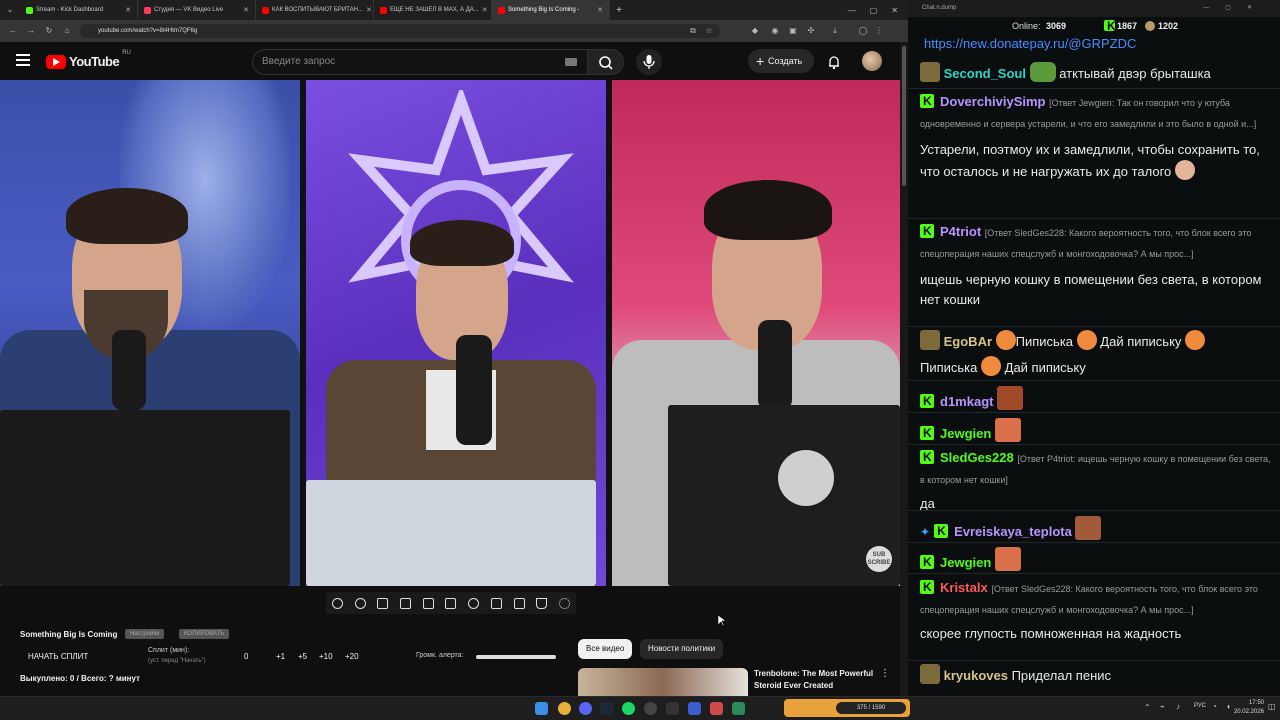 The image size is (1280, 720). Describe the element at coordinates (1200, 706) in the screenshot. I see `language-indicator: РУС` at that location.